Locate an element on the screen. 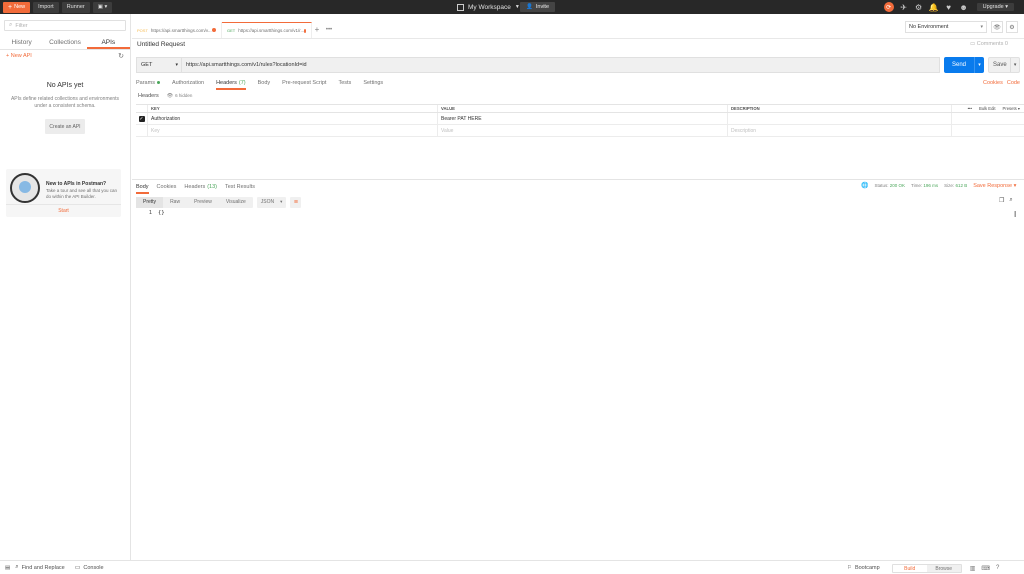 This screenshot has width=1024, height=574. description-input: Description is located at coordinates (840, 130).